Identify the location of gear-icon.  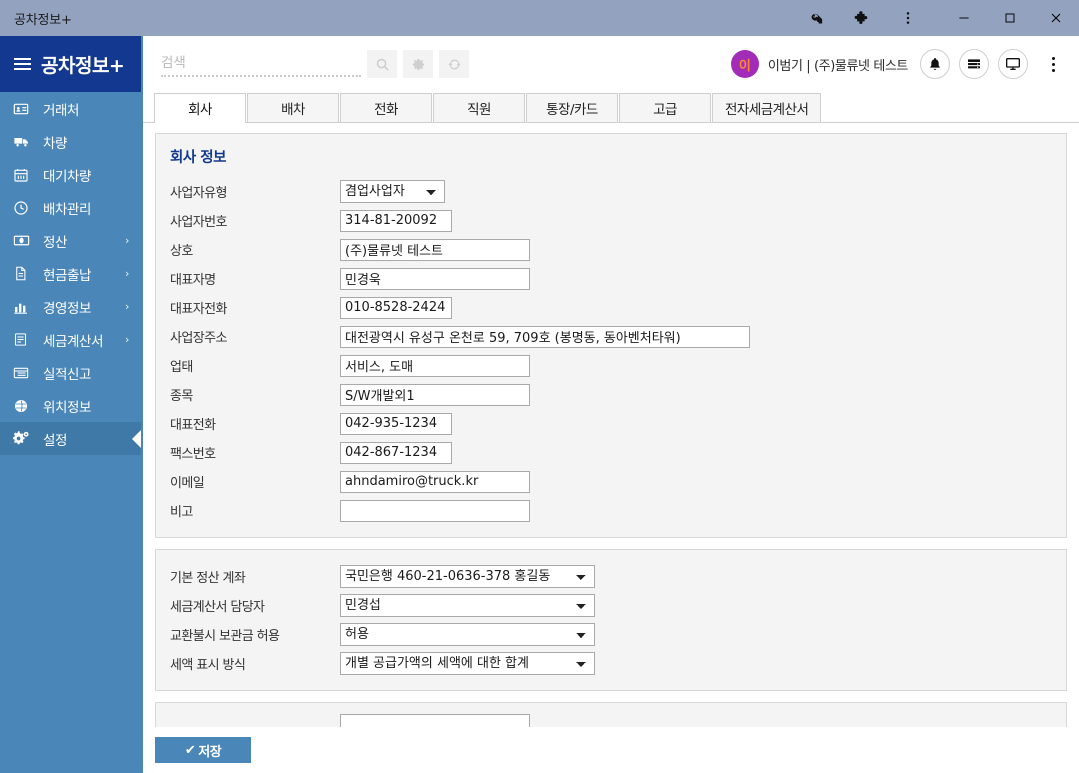
(418, 64).